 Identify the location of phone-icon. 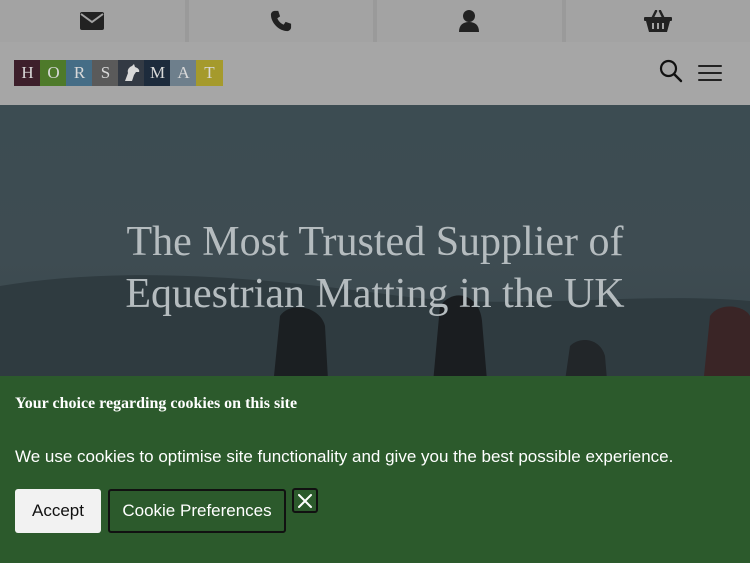
(280, 21).